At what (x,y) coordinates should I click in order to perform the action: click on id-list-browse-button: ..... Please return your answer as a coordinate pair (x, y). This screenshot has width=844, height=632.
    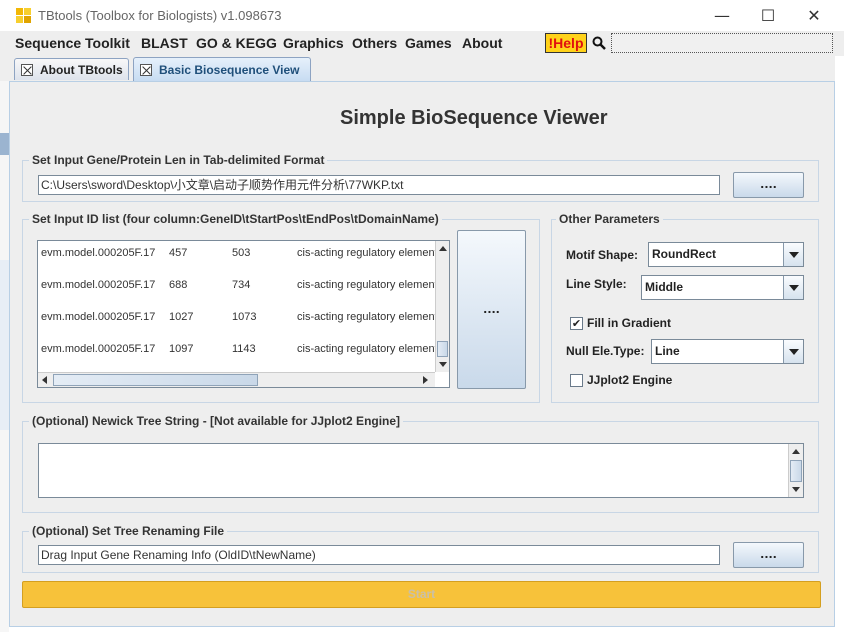
    Looking at the image, I should click on (491, 309).